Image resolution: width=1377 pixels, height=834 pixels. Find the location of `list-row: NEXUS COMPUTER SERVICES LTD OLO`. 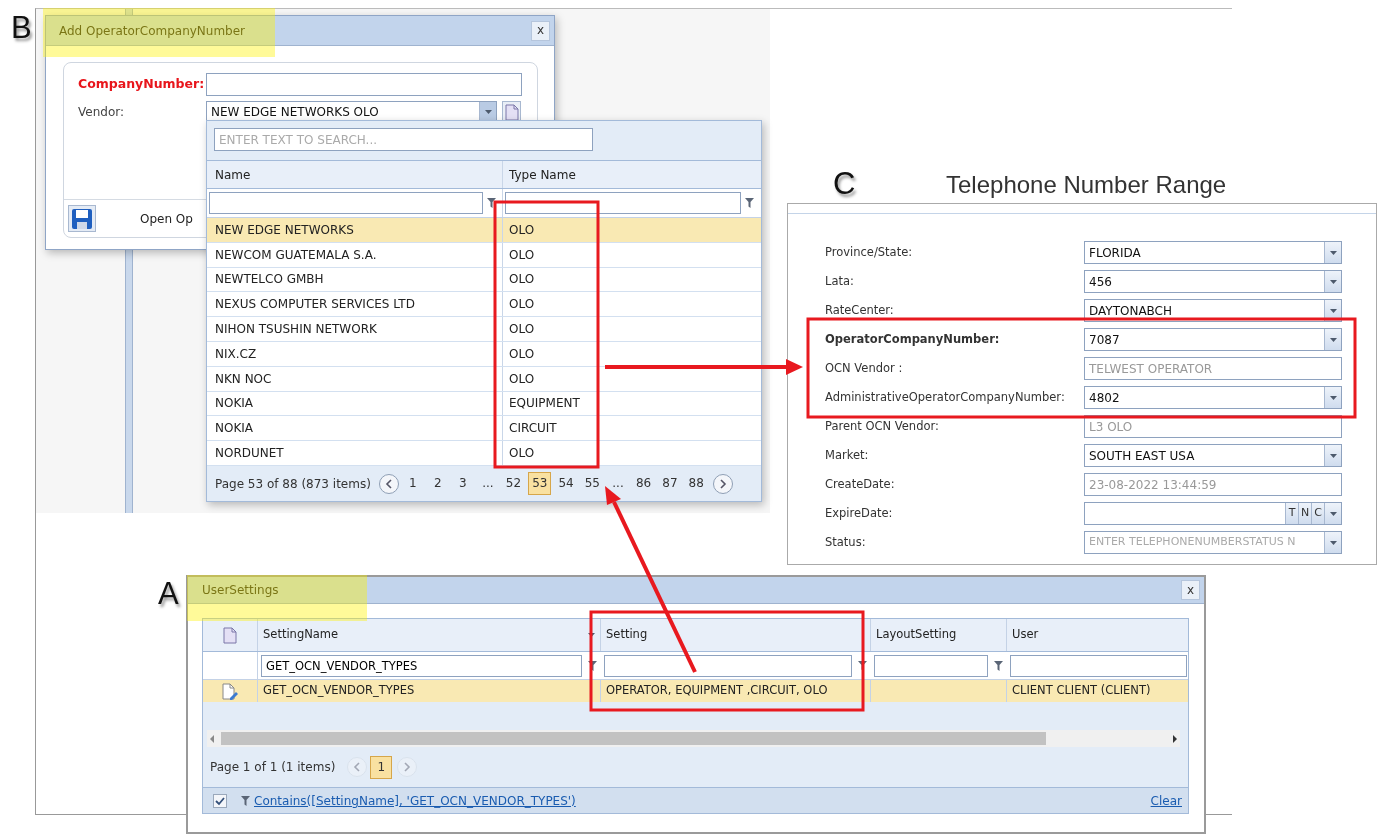

list-row: NEXUS COMPUTER SERVICES LTD OLO is located at coordinates (484, 305).